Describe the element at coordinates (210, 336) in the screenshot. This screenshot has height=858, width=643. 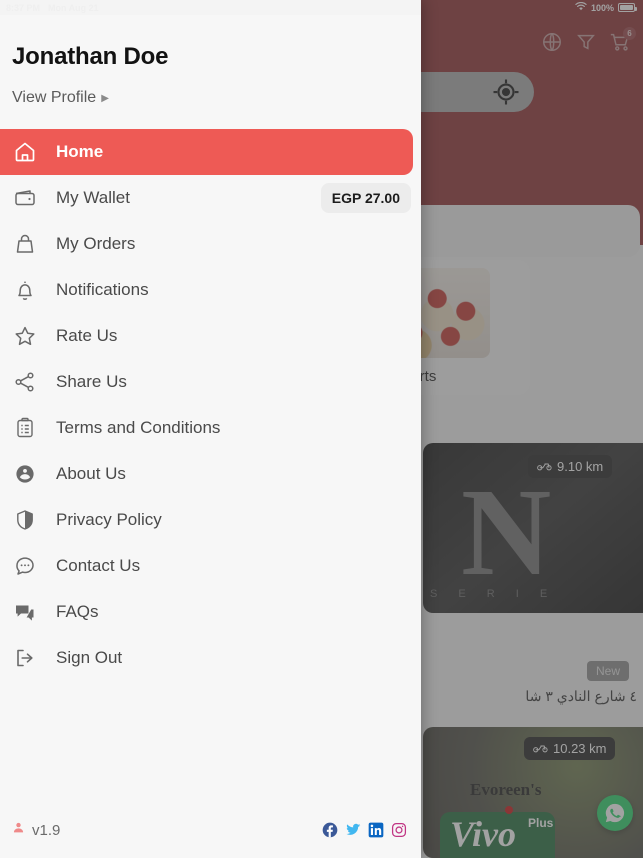
I see `menu-item-rate-us: Rate Us` at that location.